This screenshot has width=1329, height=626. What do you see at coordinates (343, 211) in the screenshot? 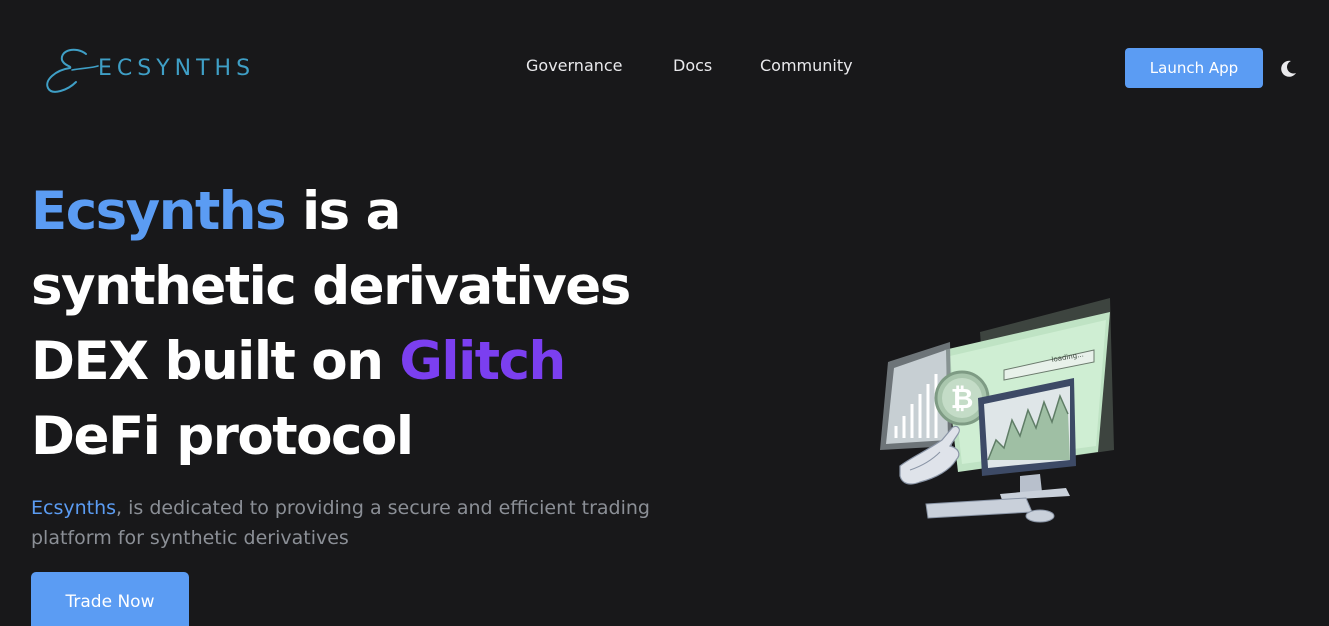
I see `headline-part1: is a` at bounding box center [343, 211].